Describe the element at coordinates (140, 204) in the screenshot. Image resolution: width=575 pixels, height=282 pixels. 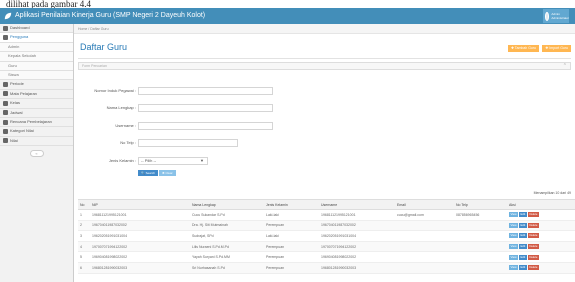
I see `column-header: NIP` at that location.